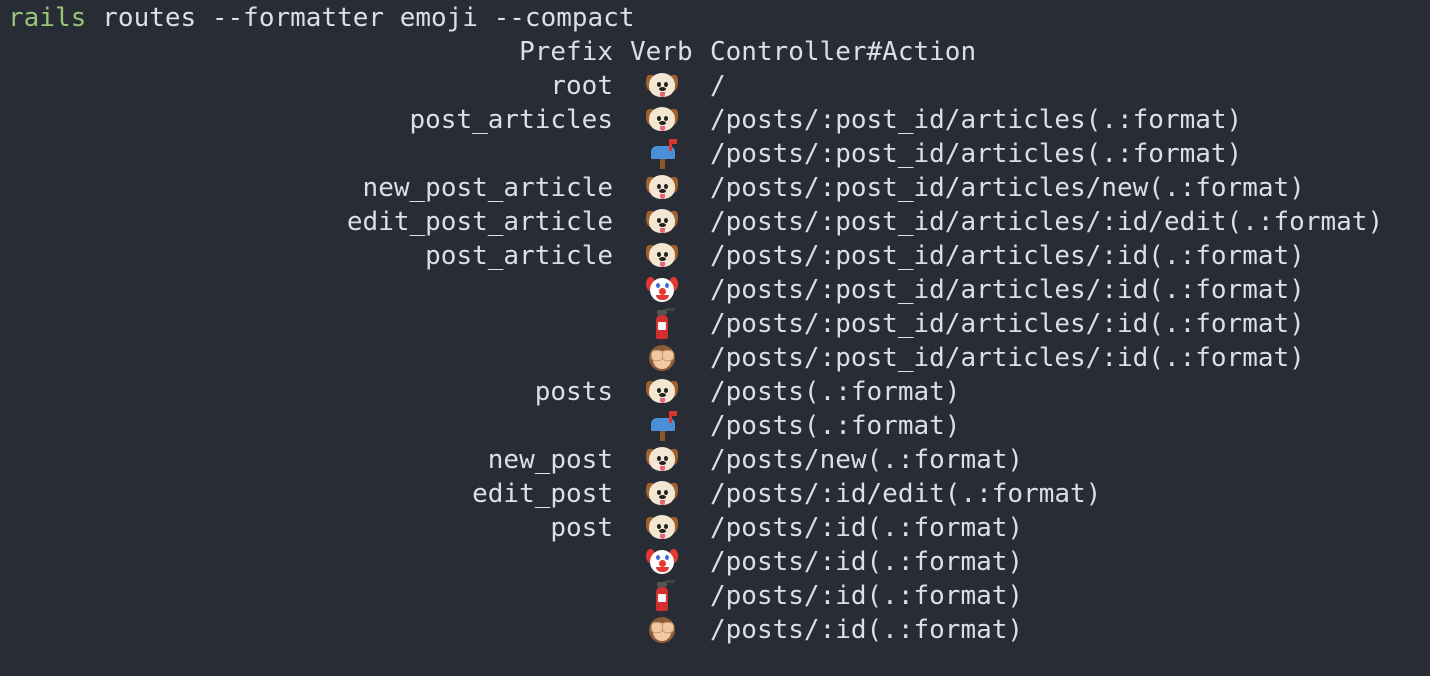 This screenshot has height=676, width=1430. Describe the element at coordinates (511, 120) in the screenshot. I see `route-prefix: post_articles` at that location.